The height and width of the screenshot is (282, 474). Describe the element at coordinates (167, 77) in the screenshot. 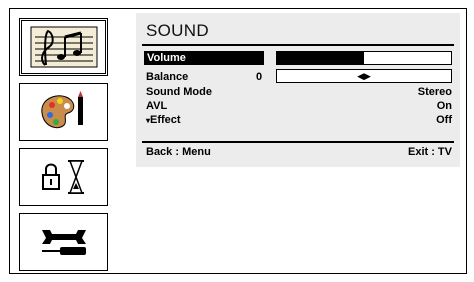

I see `menu-item-label: Balance` at that location.